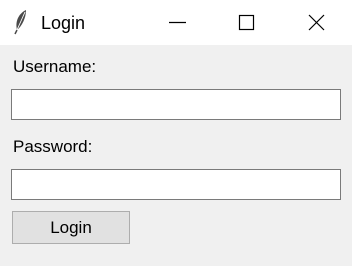  I want to click on feather-icon, so click(21, 22).